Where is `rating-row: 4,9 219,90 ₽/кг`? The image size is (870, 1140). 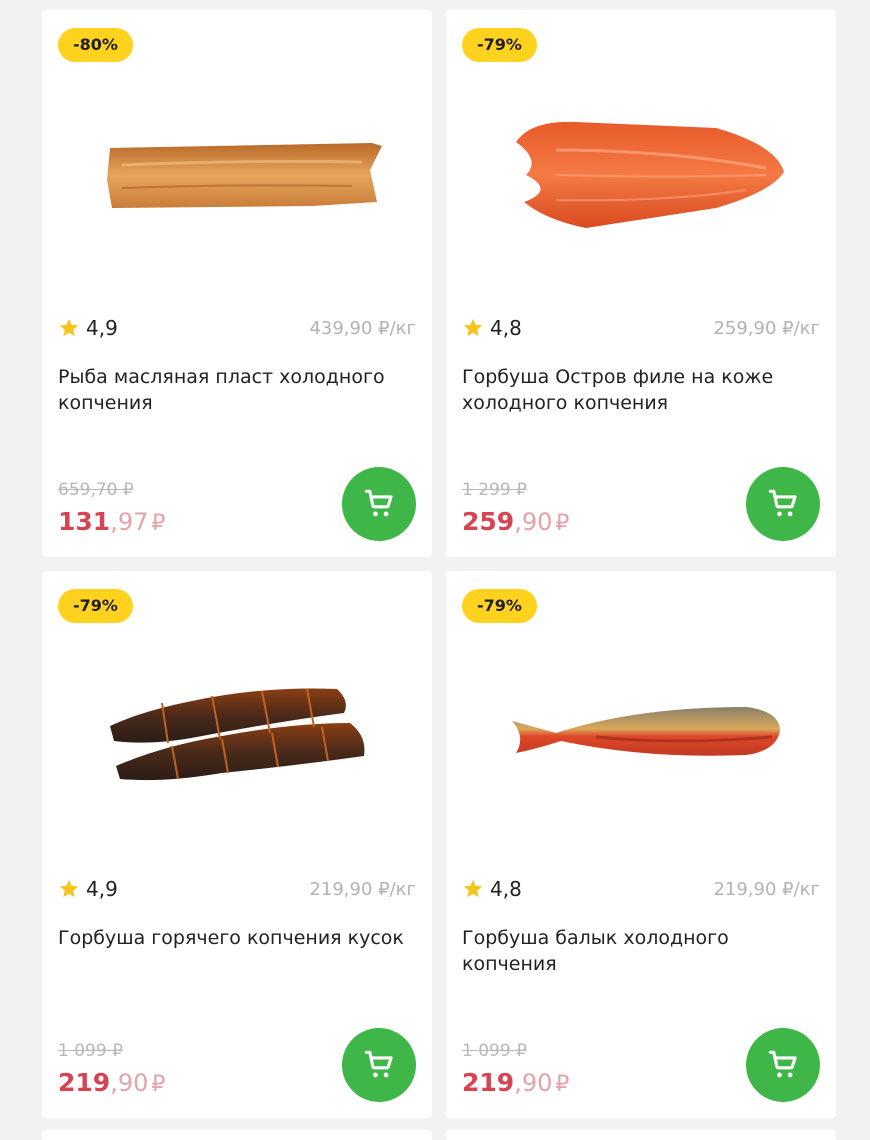
rating-row: 4,9 219,90 ₽/кг is located at coordinates (237, 889).